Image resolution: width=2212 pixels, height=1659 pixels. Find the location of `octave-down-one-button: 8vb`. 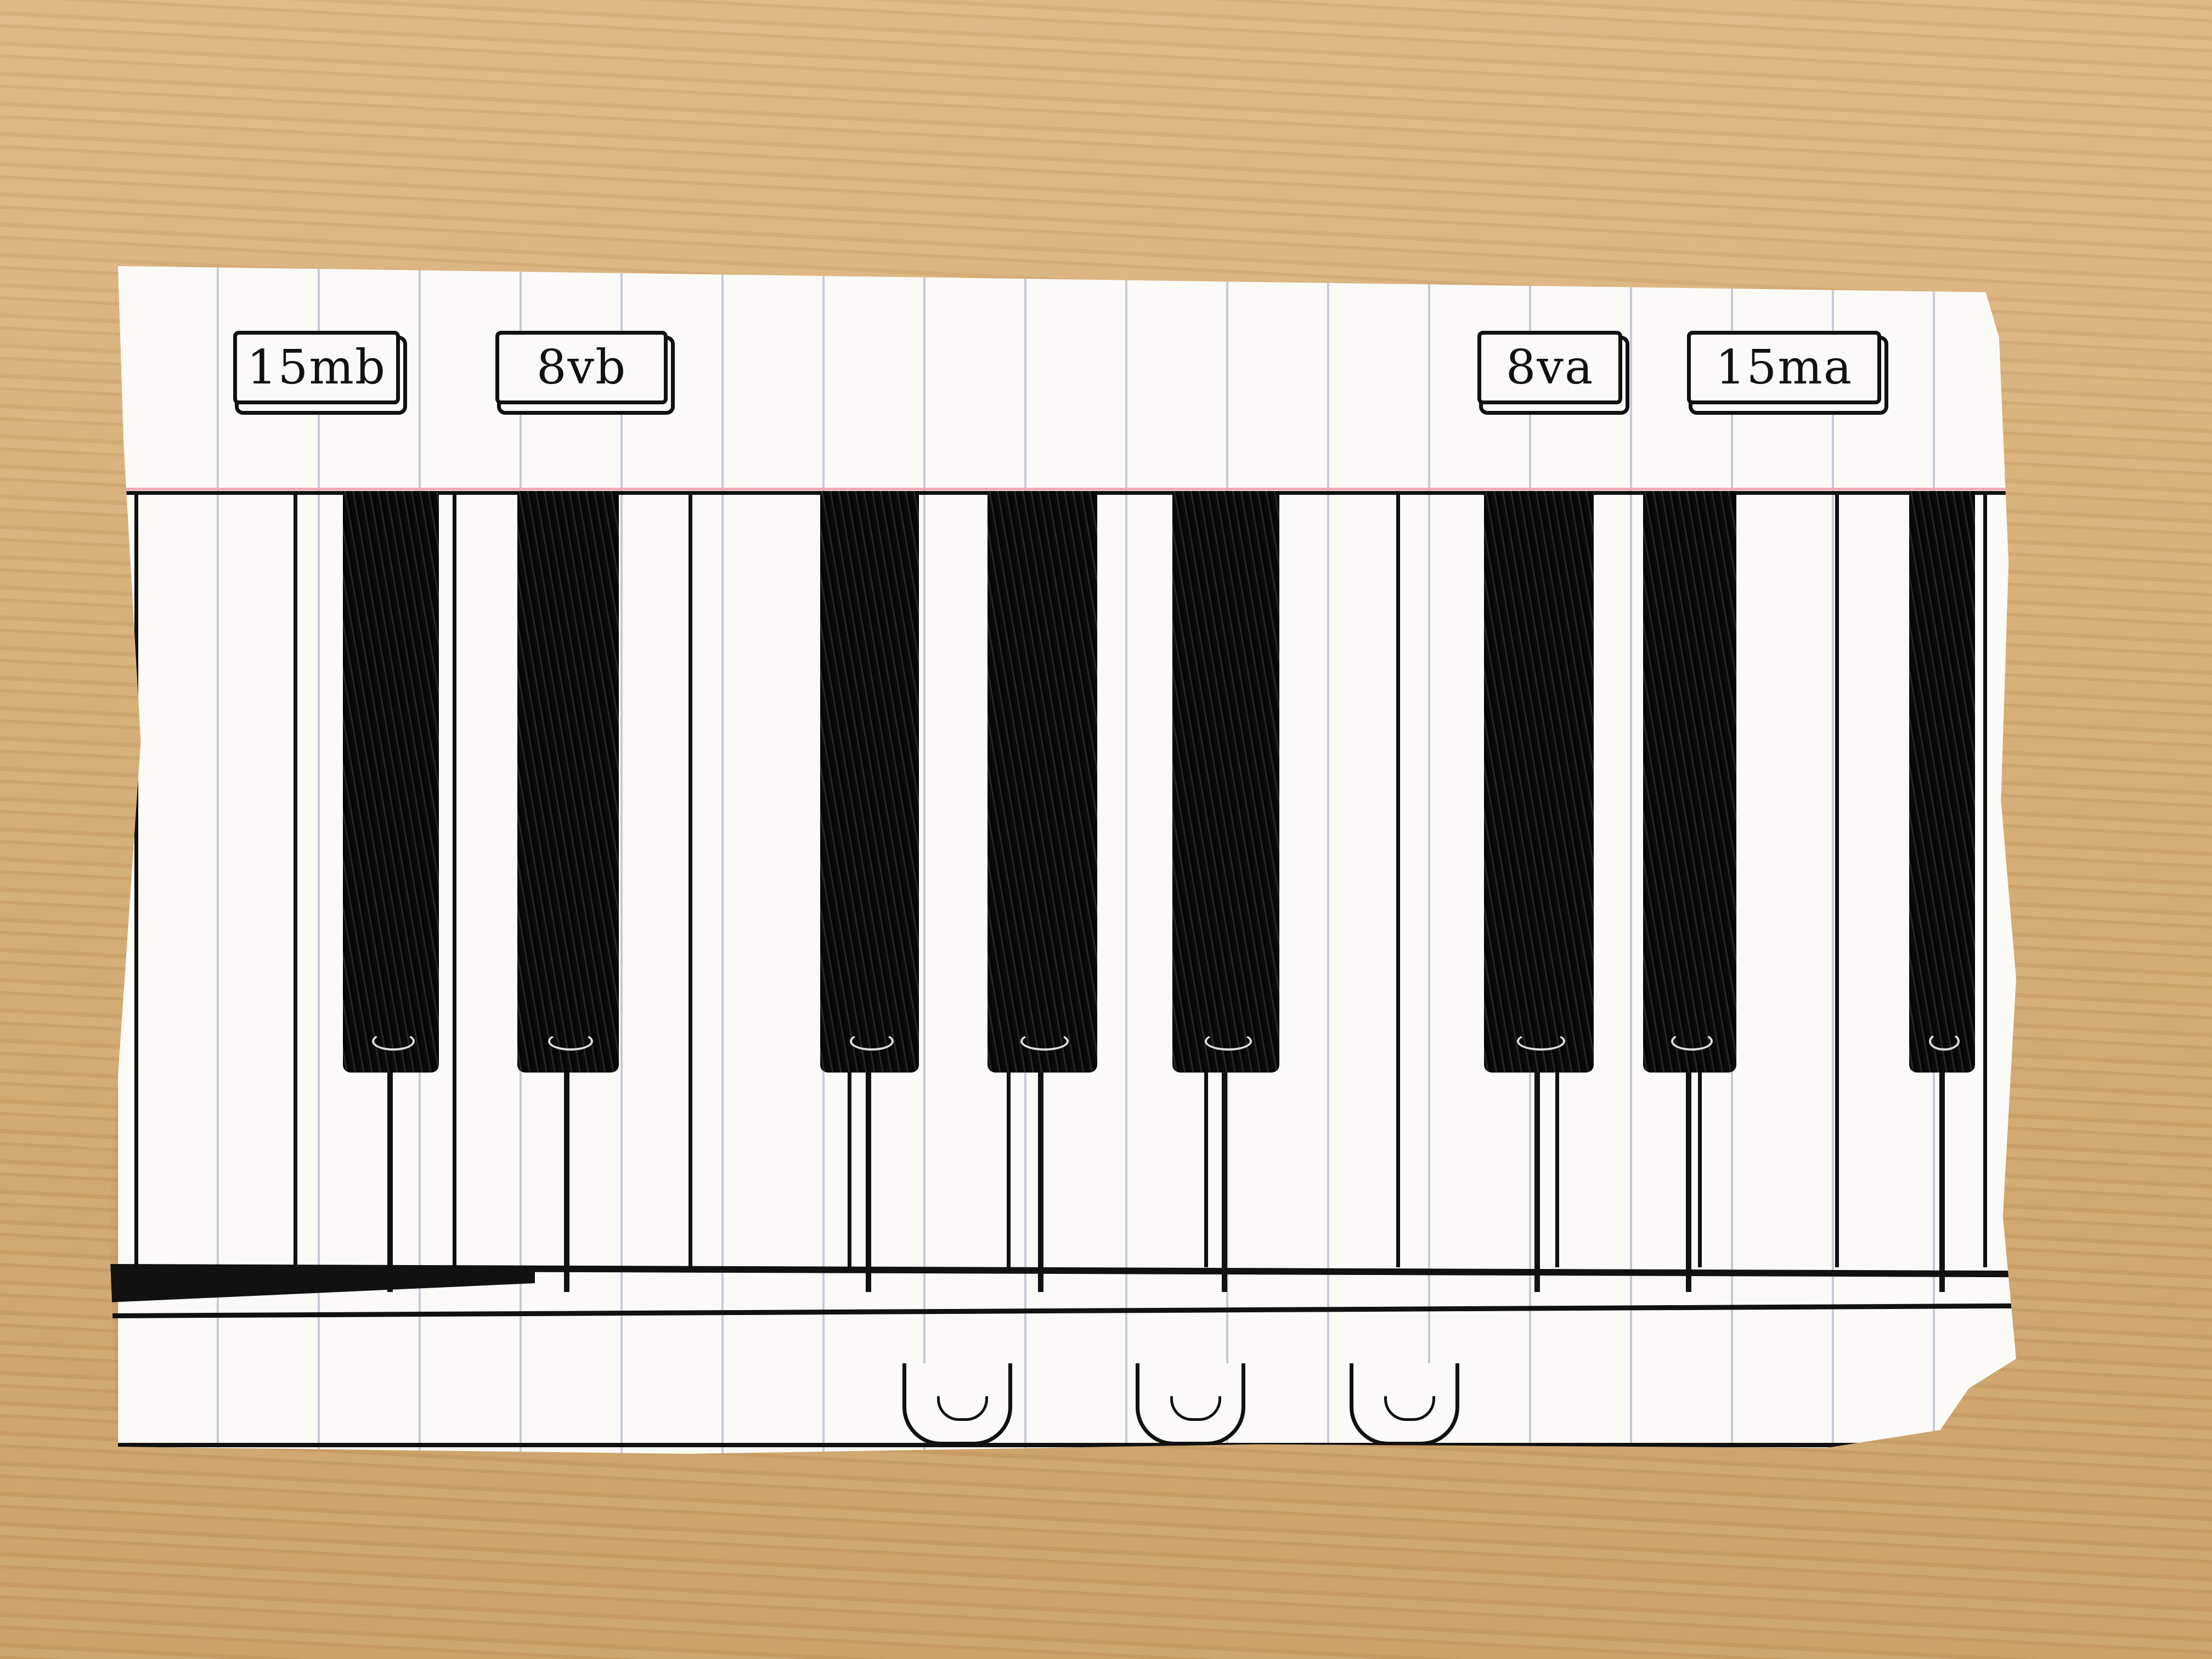

octave-down-one-button: 8vb is located at coordinates (581, 368).